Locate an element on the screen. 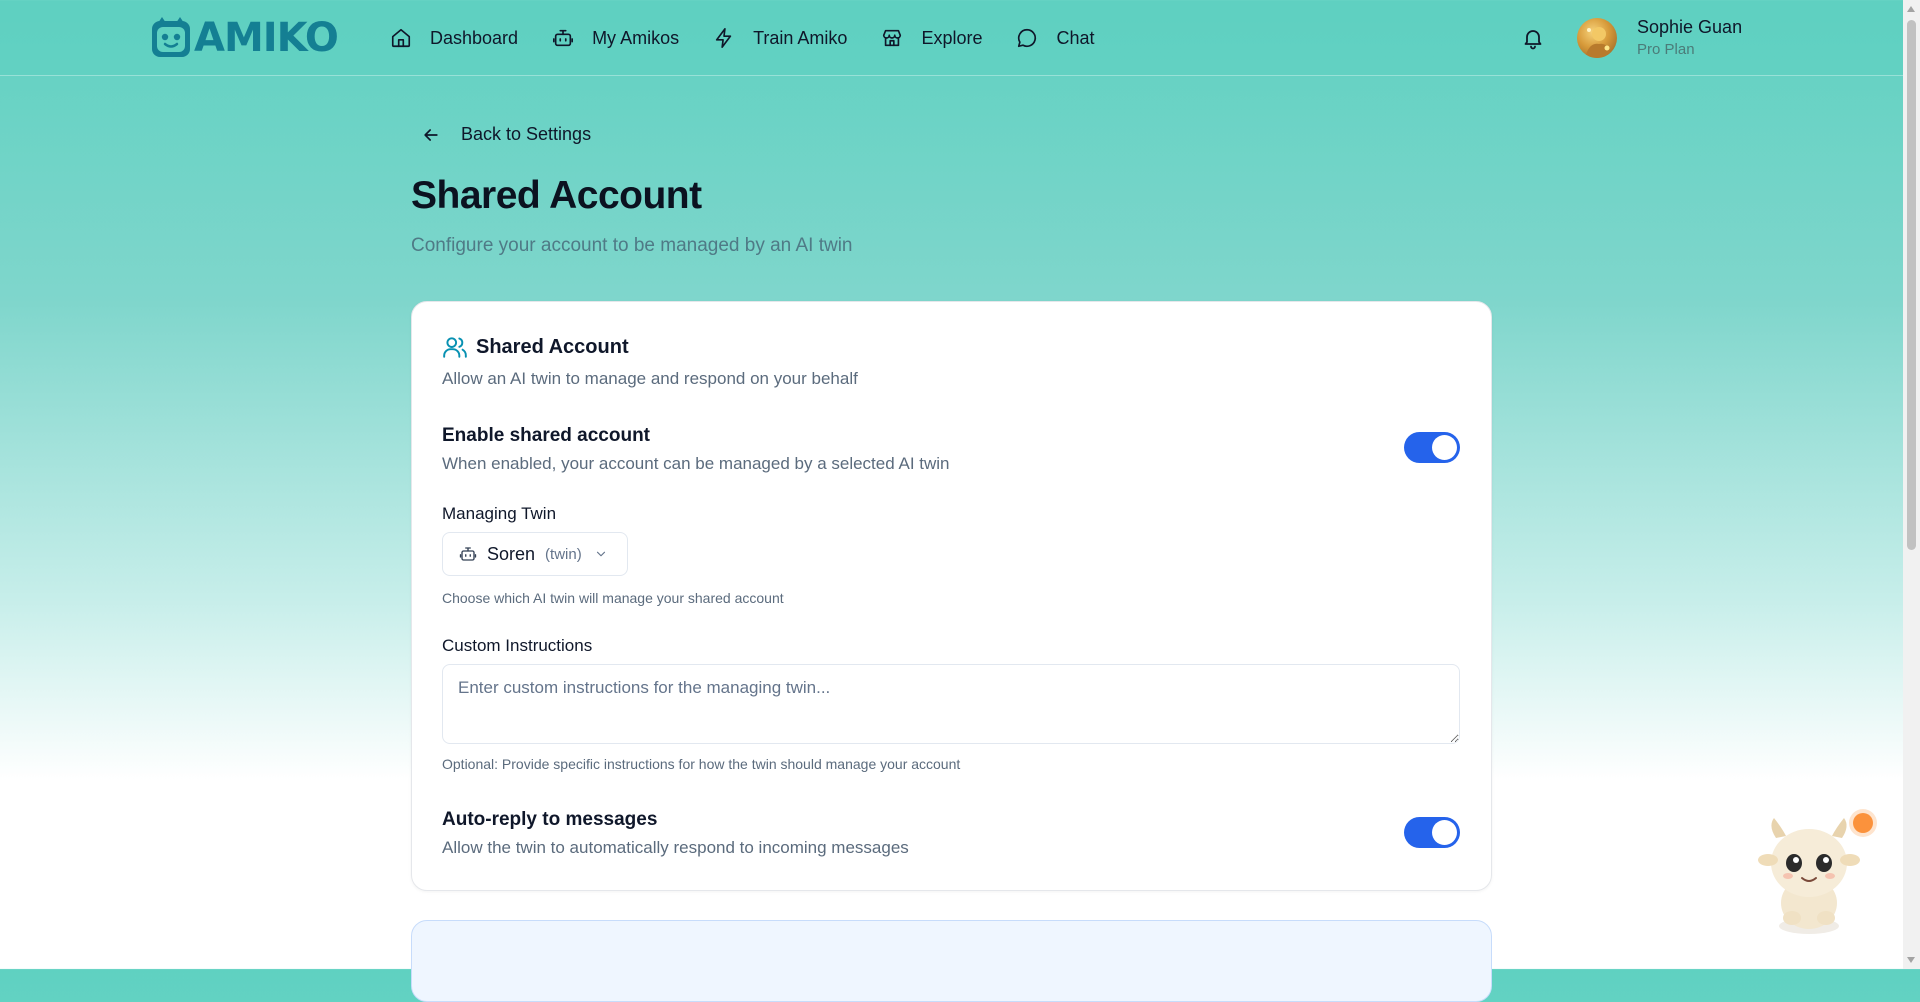  nav-item-dashboard: Dashboard is located at coordinates (454, 38).